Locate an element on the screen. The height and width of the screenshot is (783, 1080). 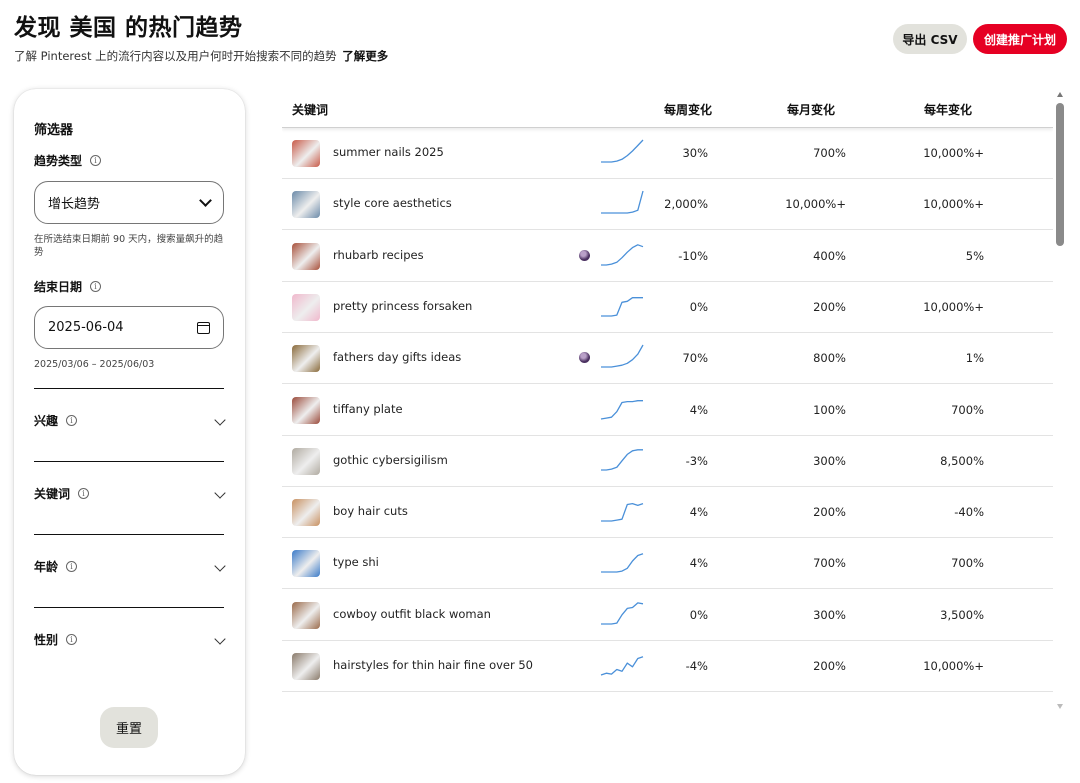
accordion-label-text: 关键词 is located at coordinates (52, 493).